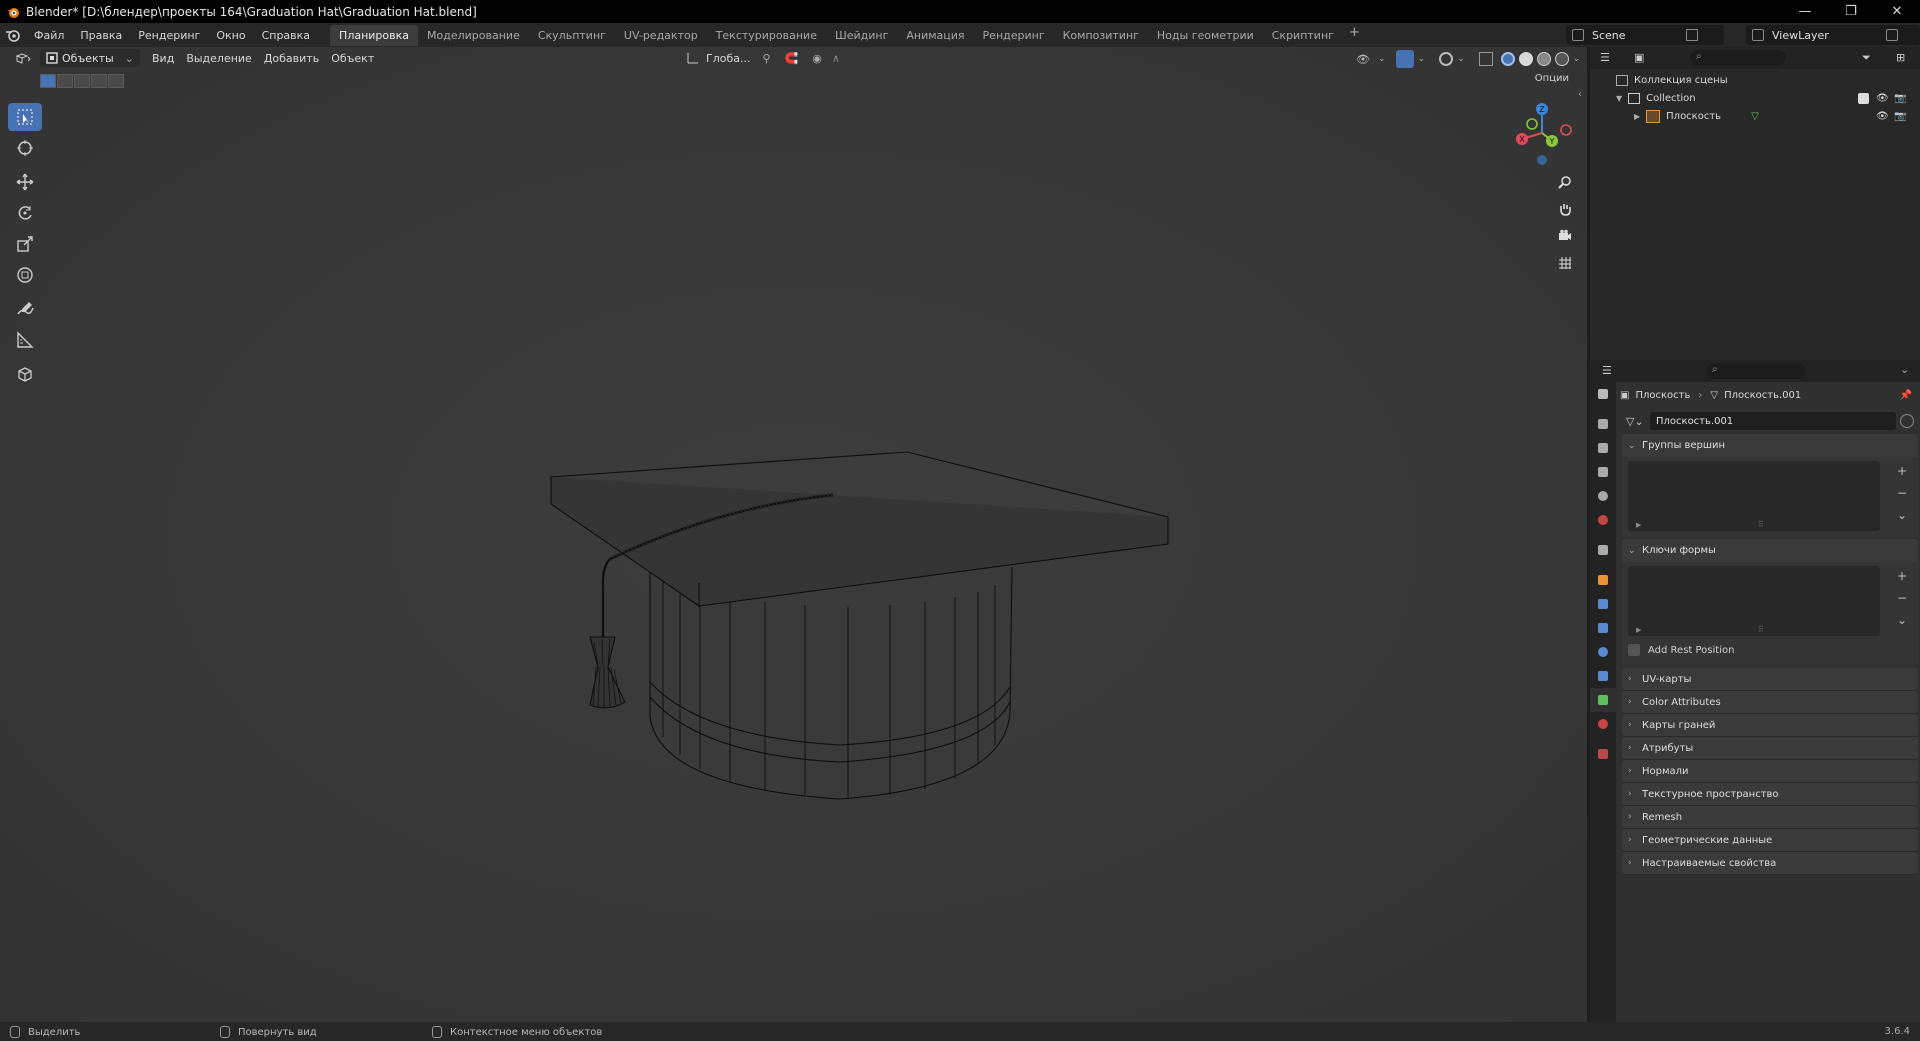  I want to click on properties-editor-icon: ☰, so click(1607, 370).